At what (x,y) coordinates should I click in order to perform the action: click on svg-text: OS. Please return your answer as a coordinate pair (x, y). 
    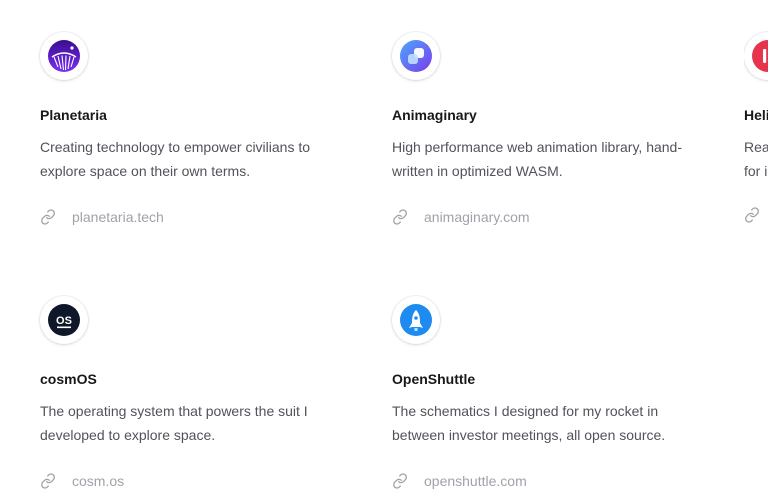
    Looking at the image, I should click on (64, 321).